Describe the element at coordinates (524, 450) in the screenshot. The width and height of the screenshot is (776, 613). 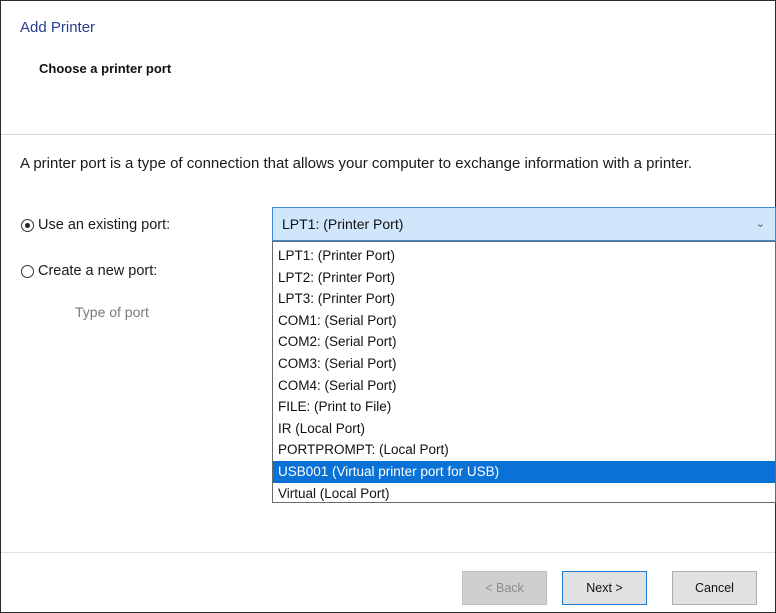
I see `port-option: PORTPROMPT: (Local Port)` at that location.